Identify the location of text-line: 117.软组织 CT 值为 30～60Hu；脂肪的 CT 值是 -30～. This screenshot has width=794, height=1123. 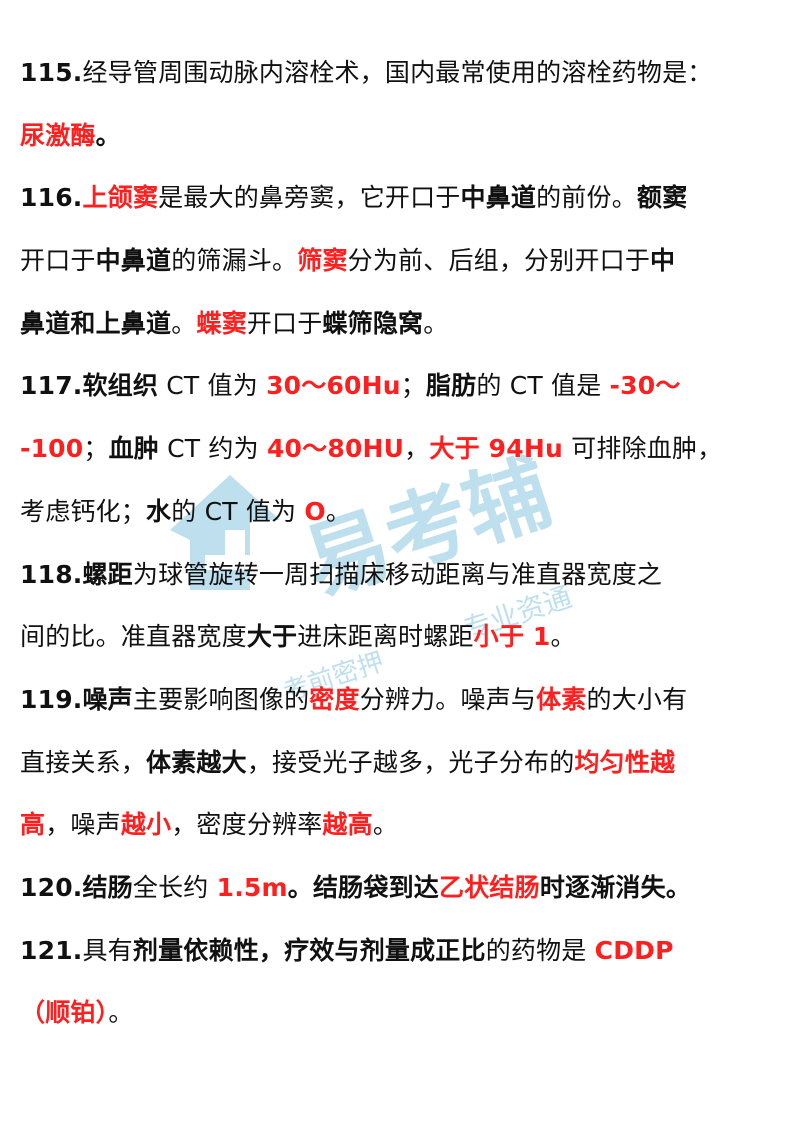
(400, 386).